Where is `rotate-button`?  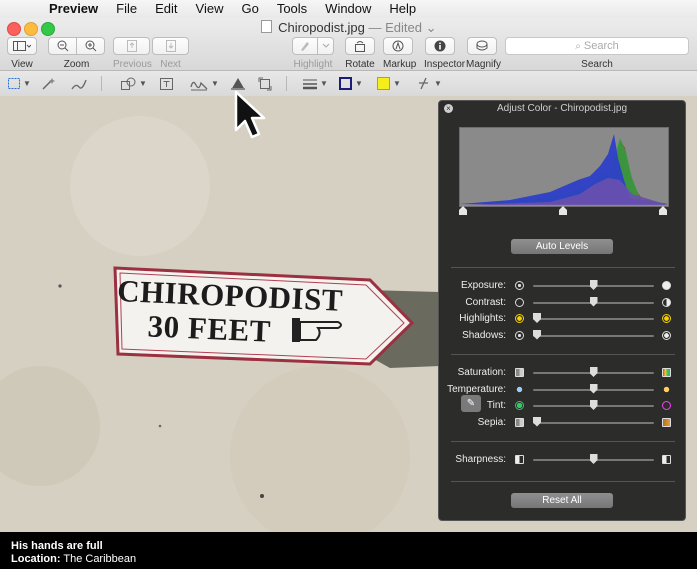
rotate-button is located at coordinates (360, 46).